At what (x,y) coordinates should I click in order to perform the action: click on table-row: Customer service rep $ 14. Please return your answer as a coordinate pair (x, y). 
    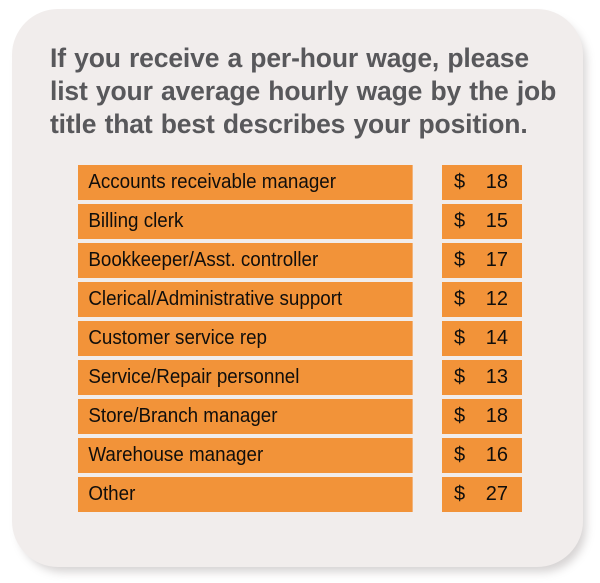
    Looking at the image, I should click on (300, 338).